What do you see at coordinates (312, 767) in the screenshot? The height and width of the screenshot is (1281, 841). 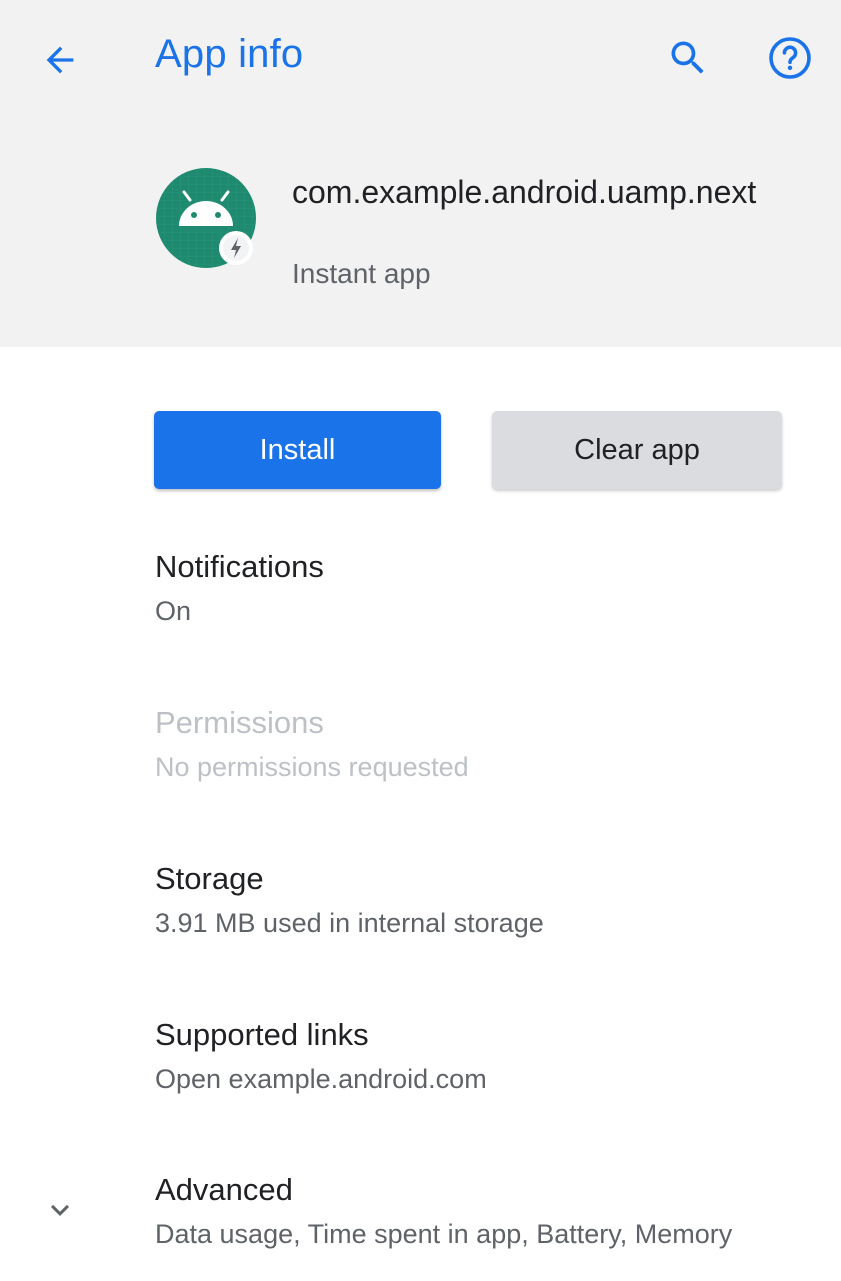 I see `permissions-subtitle: No permissions requested` at bounding box center [312, 767].